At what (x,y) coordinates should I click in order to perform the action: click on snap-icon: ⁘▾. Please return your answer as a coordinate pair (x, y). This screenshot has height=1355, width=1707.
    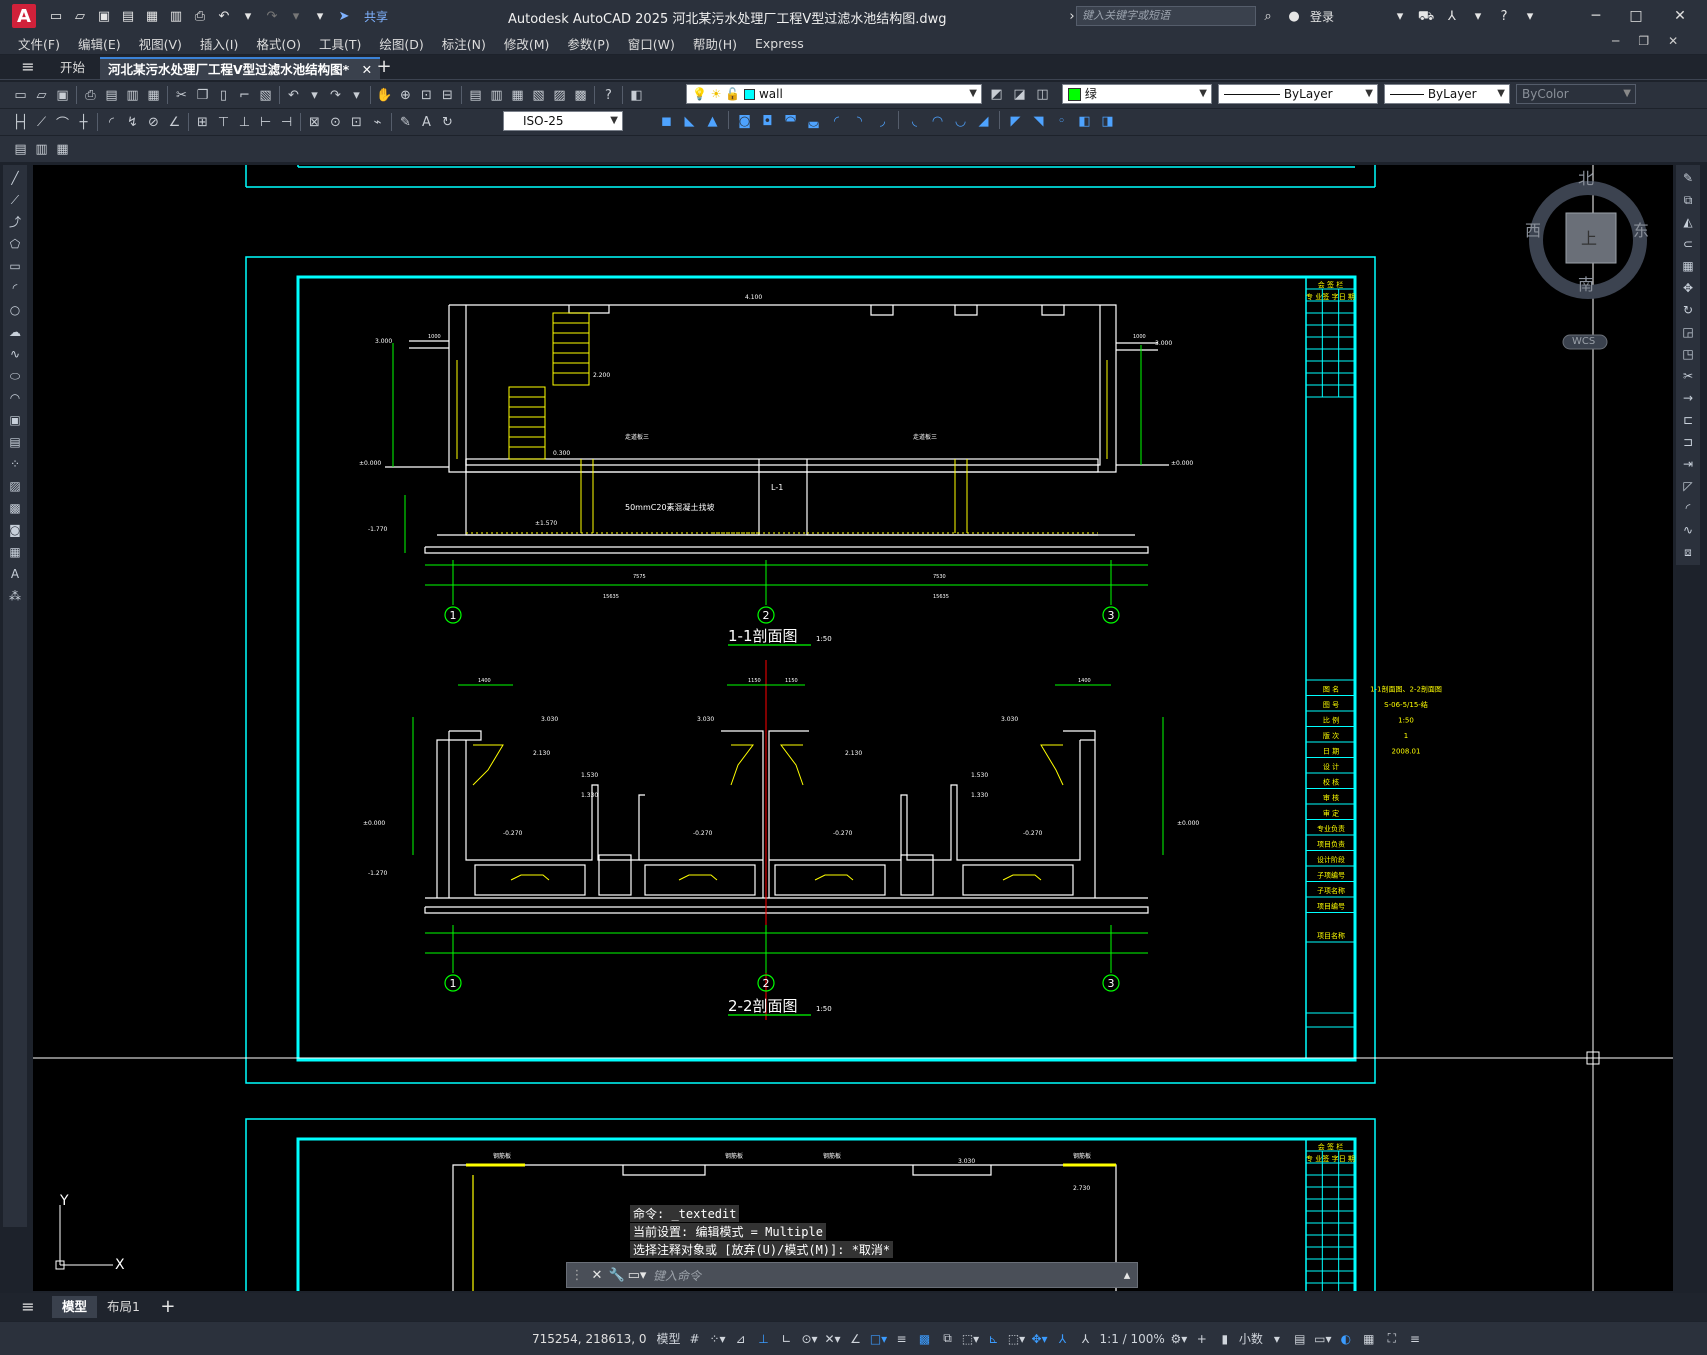
    Looking at the image, I should click on (718, 1339).